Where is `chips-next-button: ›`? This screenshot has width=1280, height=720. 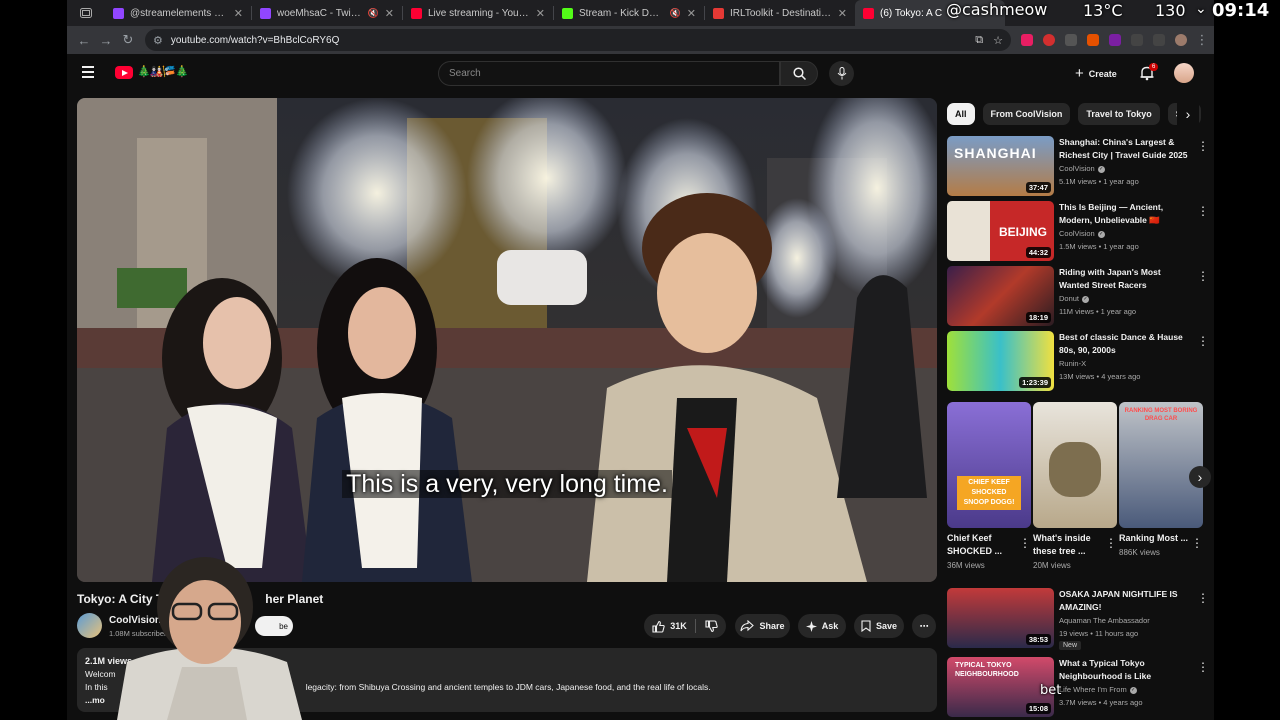 chips-next-button: › is located at coordinates (1188, 114).